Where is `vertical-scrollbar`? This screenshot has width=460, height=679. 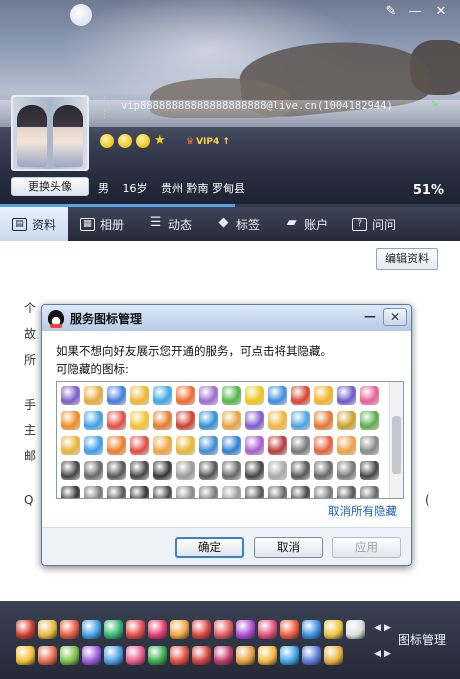 vertical-scrollbar is located at coordinates (396, 440).